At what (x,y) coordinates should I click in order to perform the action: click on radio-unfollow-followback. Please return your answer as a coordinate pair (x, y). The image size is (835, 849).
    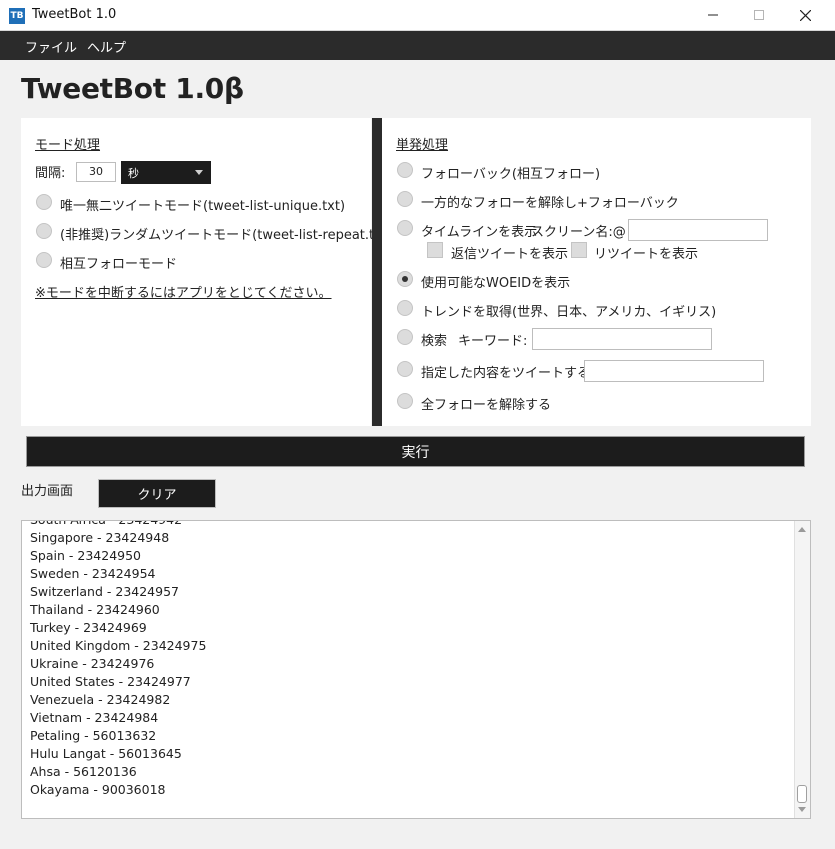
    Looking at the image, I should click on (405, 199).